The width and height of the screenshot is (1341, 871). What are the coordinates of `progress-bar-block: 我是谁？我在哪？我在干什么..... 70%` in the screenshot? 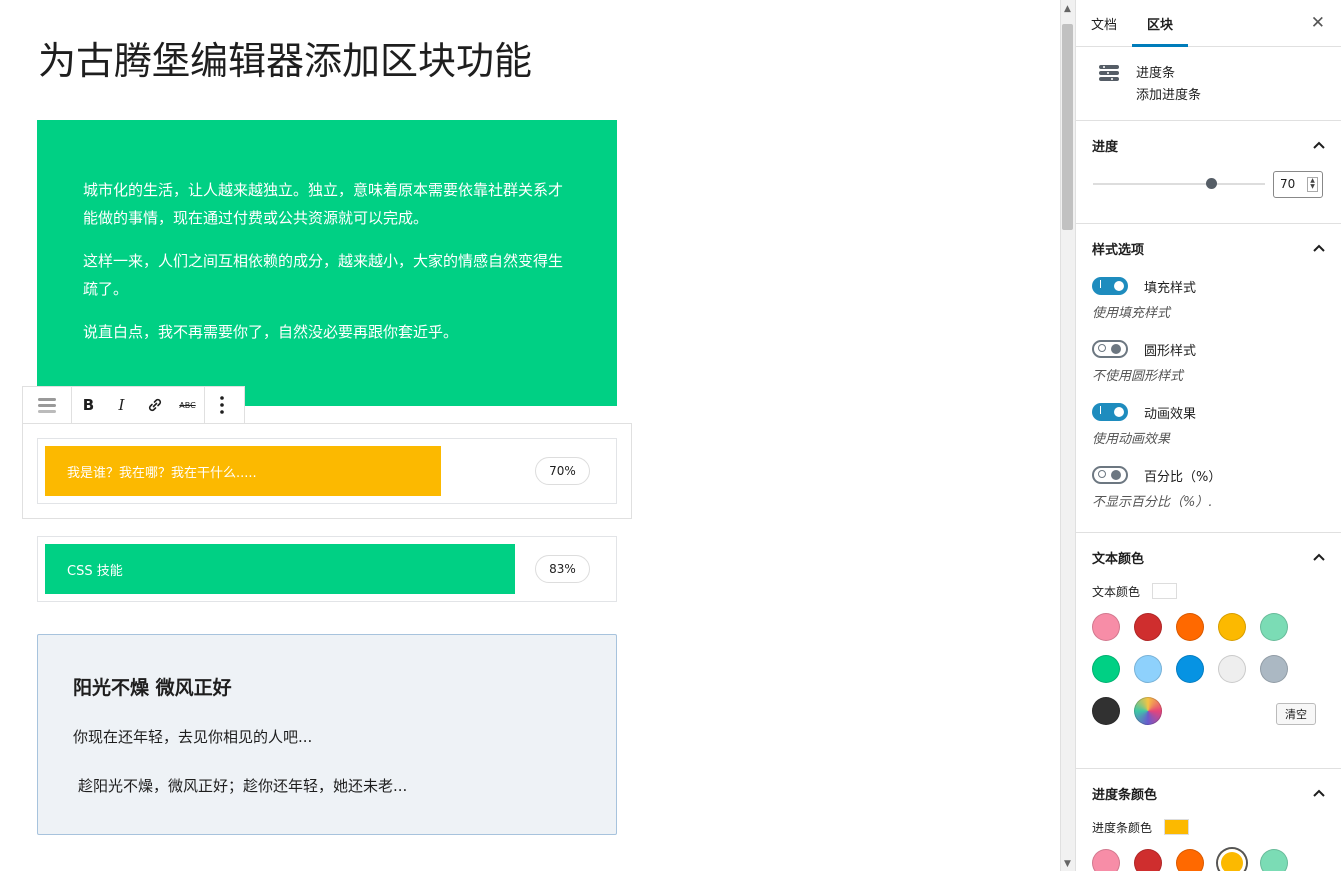 It's located at (327, 471).